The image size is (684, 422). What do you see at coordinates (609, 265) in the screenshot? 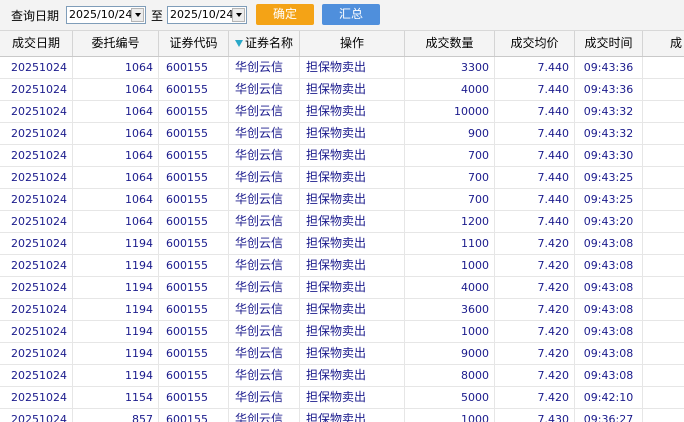
I see `trade-time-cell: 09:43:08` at bounding box center [609, 265].